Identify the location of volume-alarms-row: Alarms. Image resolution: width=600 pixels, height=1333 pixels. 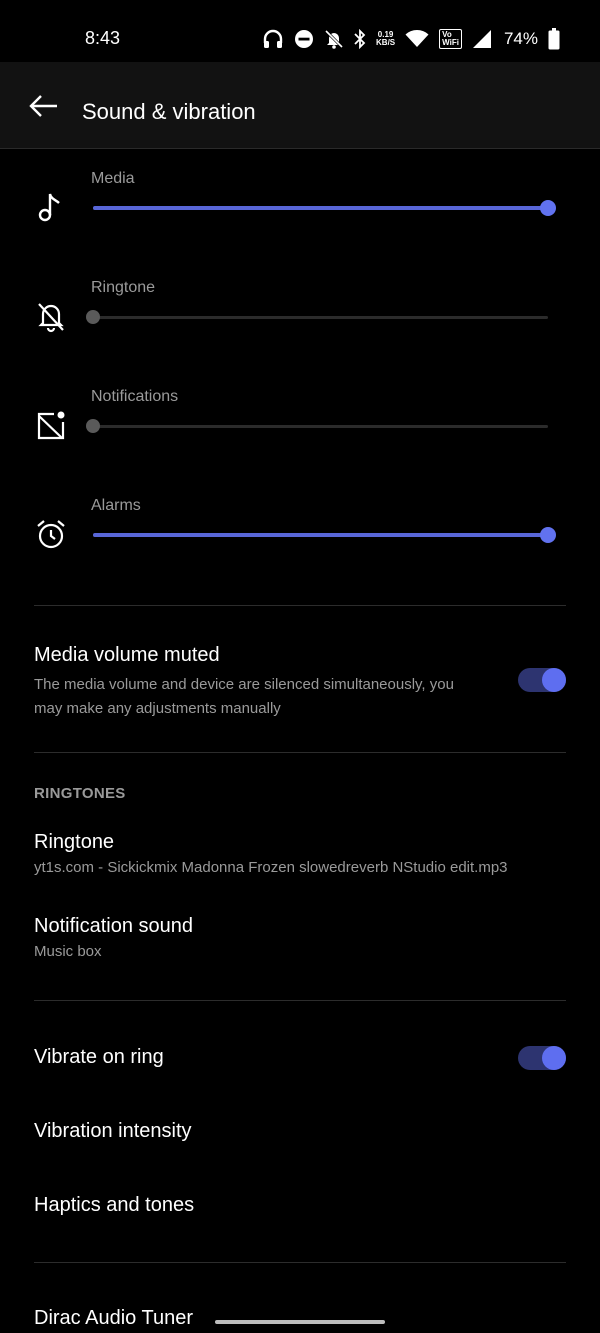
(300, 547).